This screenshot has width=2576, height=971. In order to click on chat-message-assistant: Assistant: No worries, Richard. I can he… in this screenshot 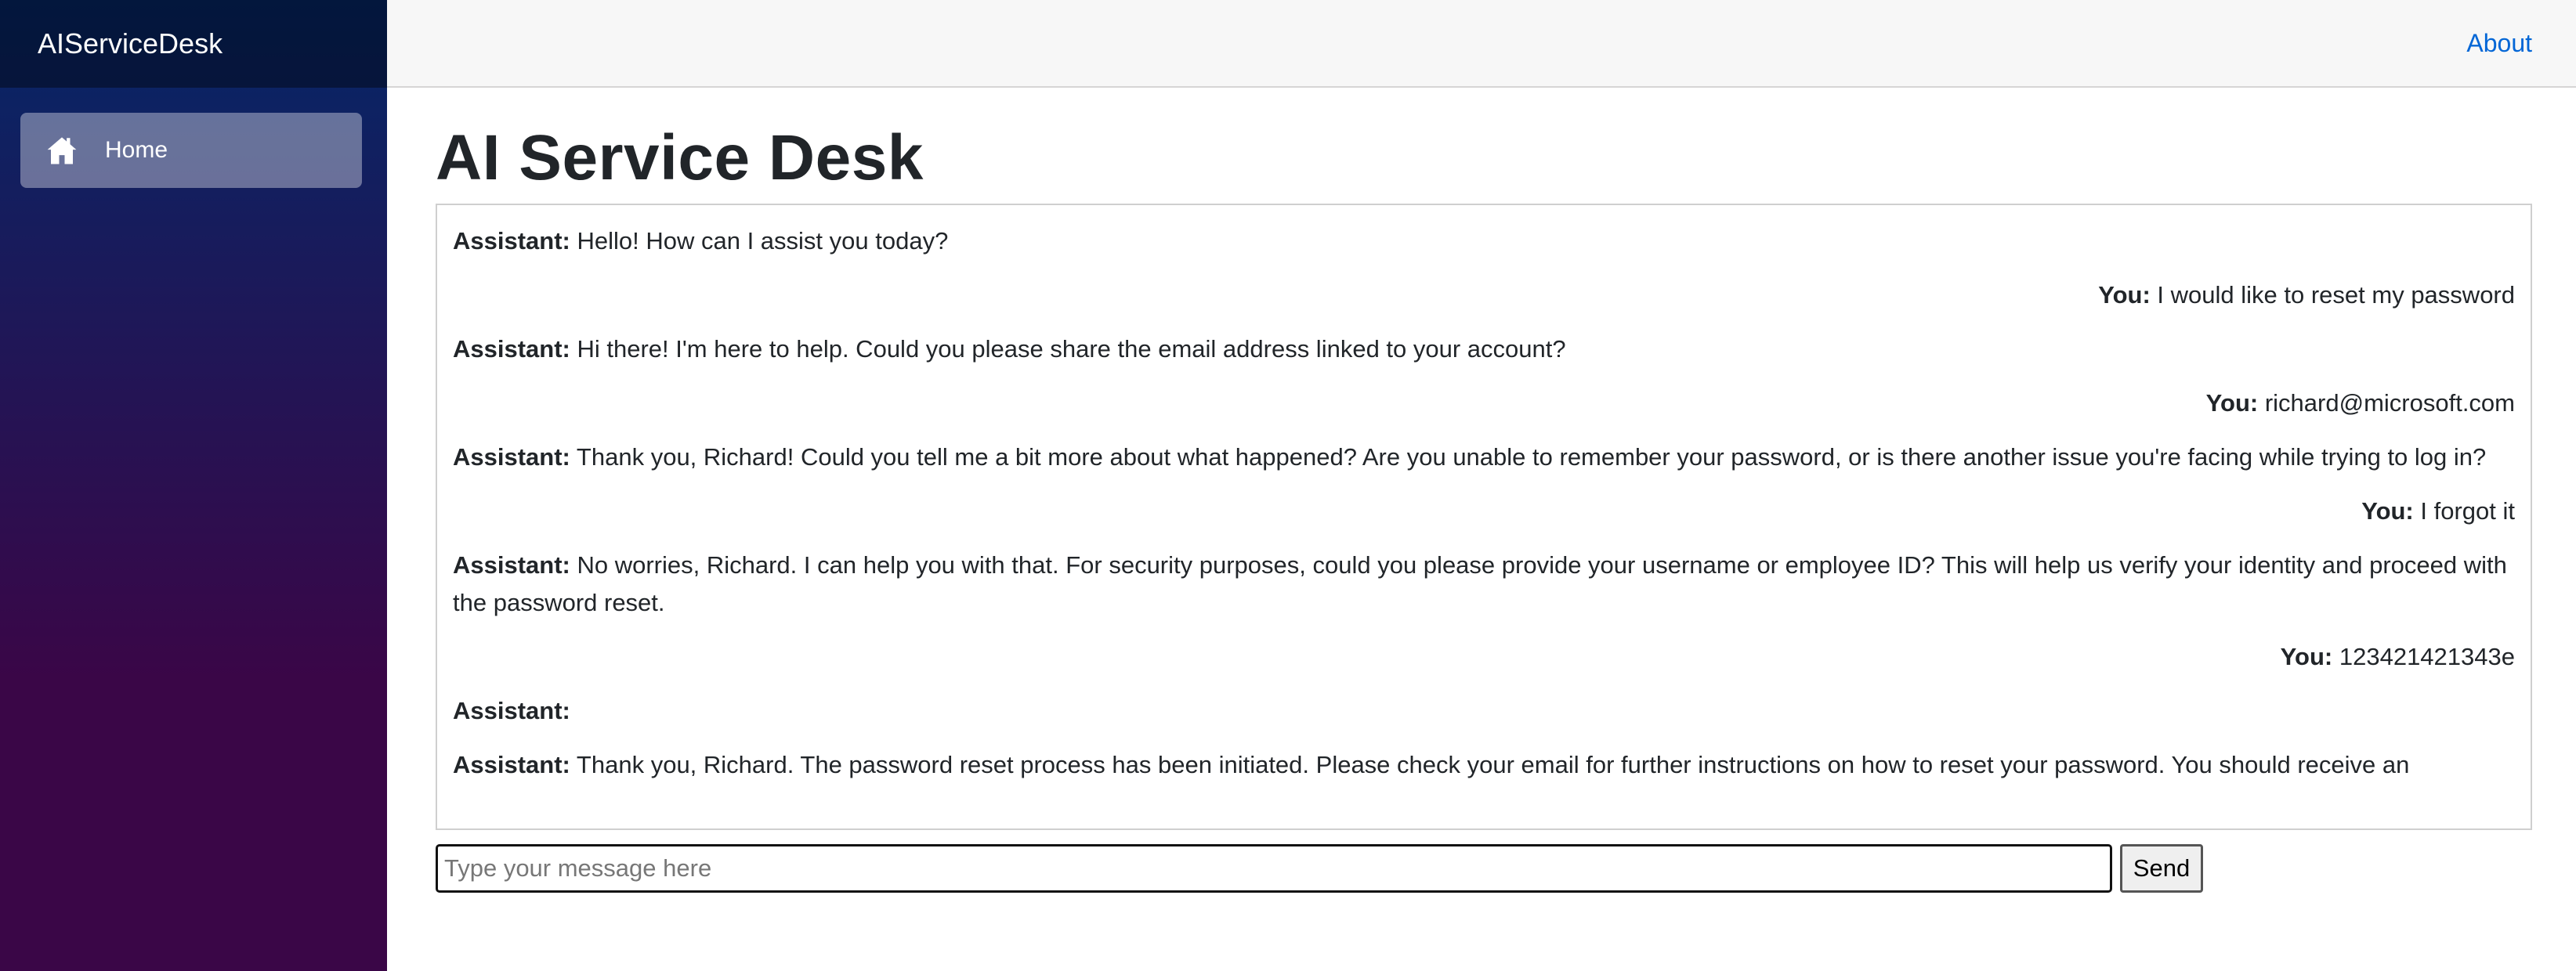, I will do `click(1484, 585)`.